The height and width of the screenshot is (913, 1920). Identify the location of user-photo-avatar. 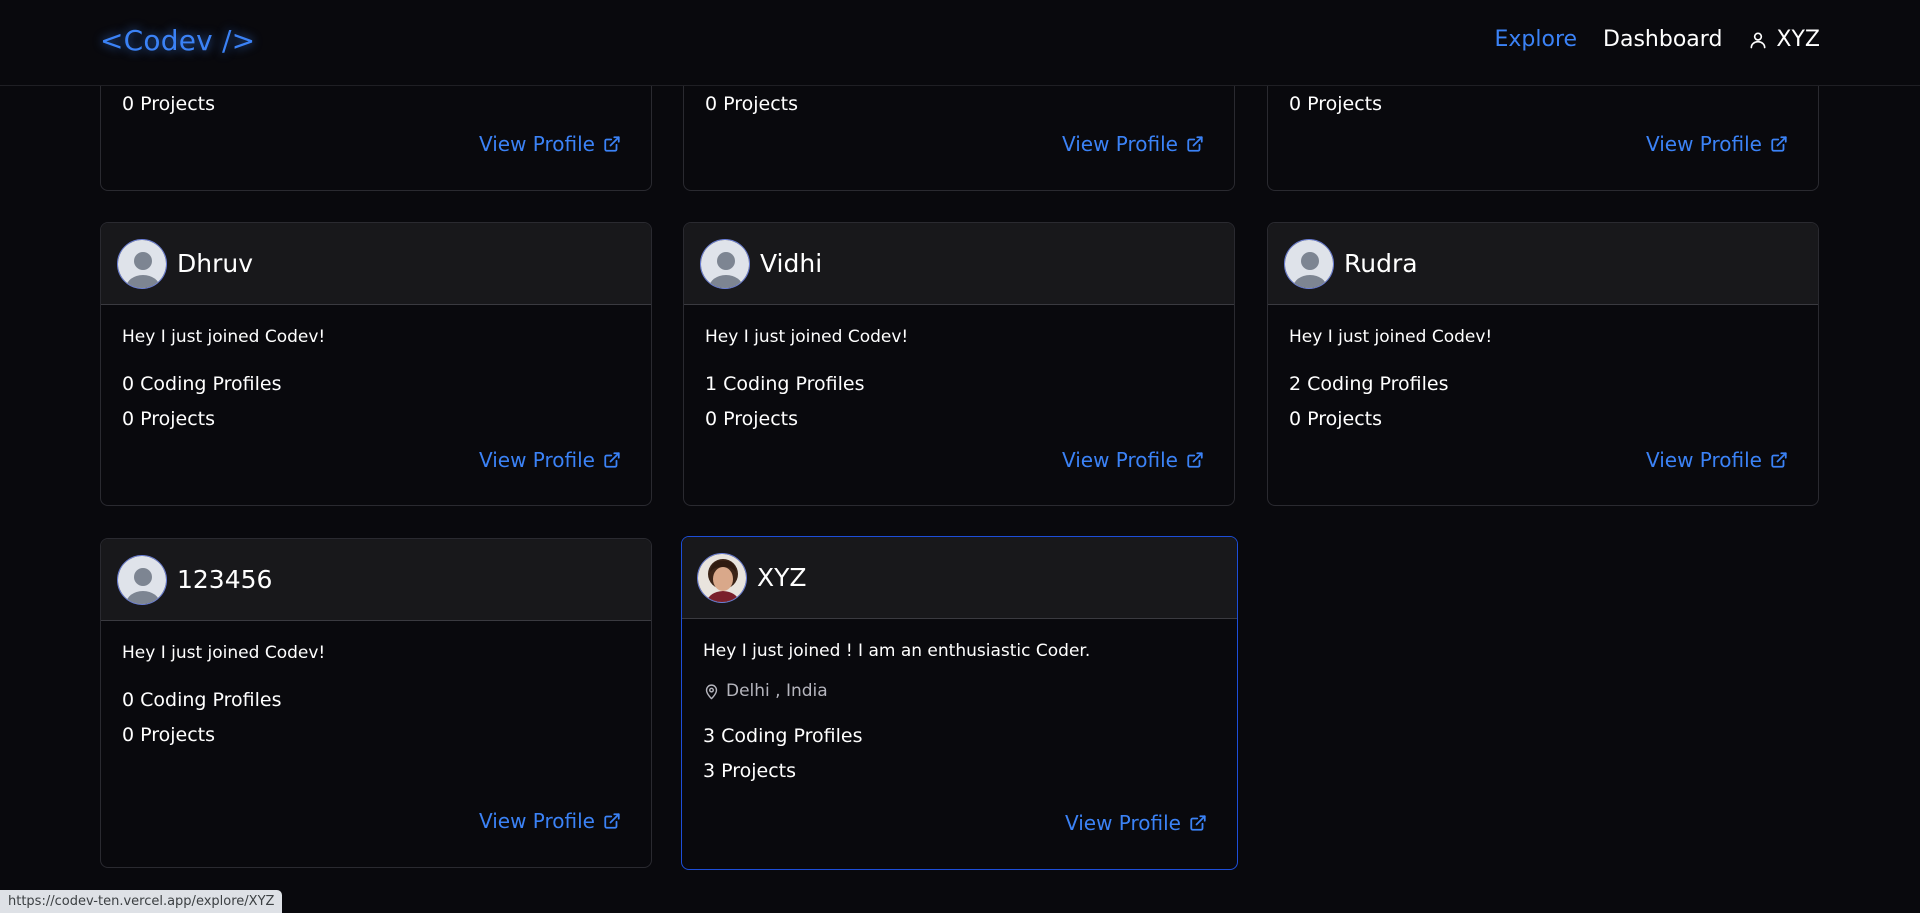
(722, 577).